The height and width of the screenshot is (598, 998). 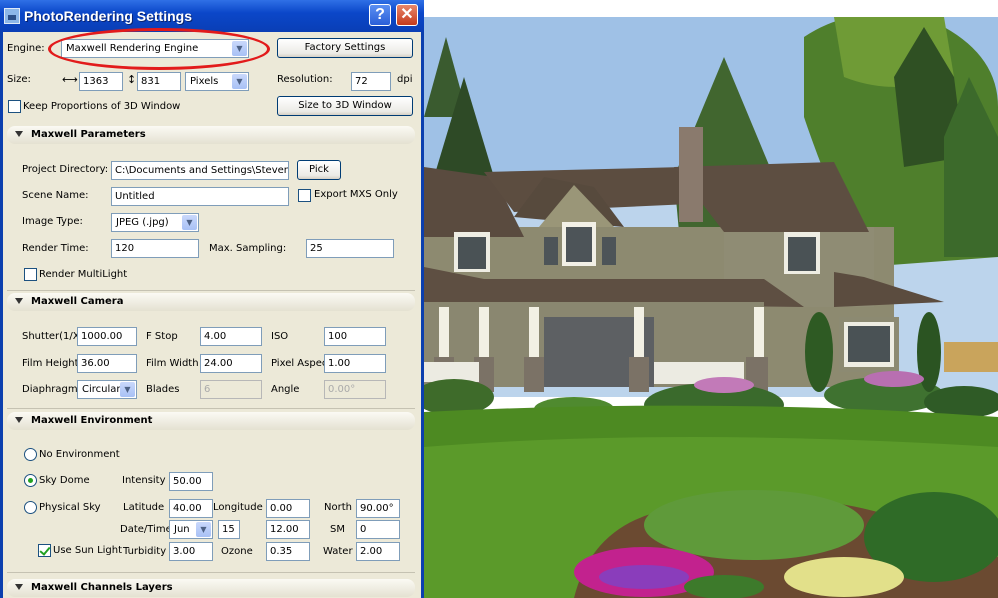 What do you see at coordinates (231, 363) in the screenshot?
I see `film-width-input: 24.00` at bounding box center [231, 363].